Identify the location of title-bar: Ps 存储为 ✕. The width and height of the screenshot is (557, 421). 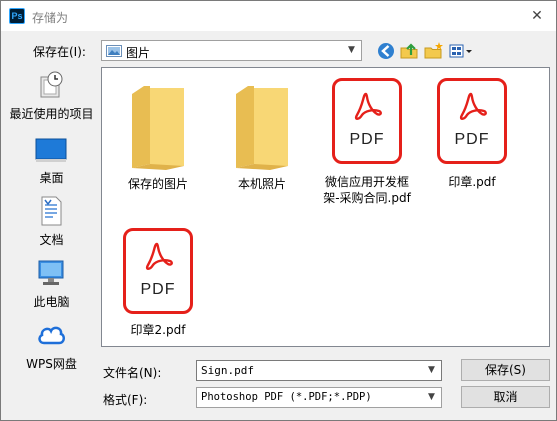
(278, 16).